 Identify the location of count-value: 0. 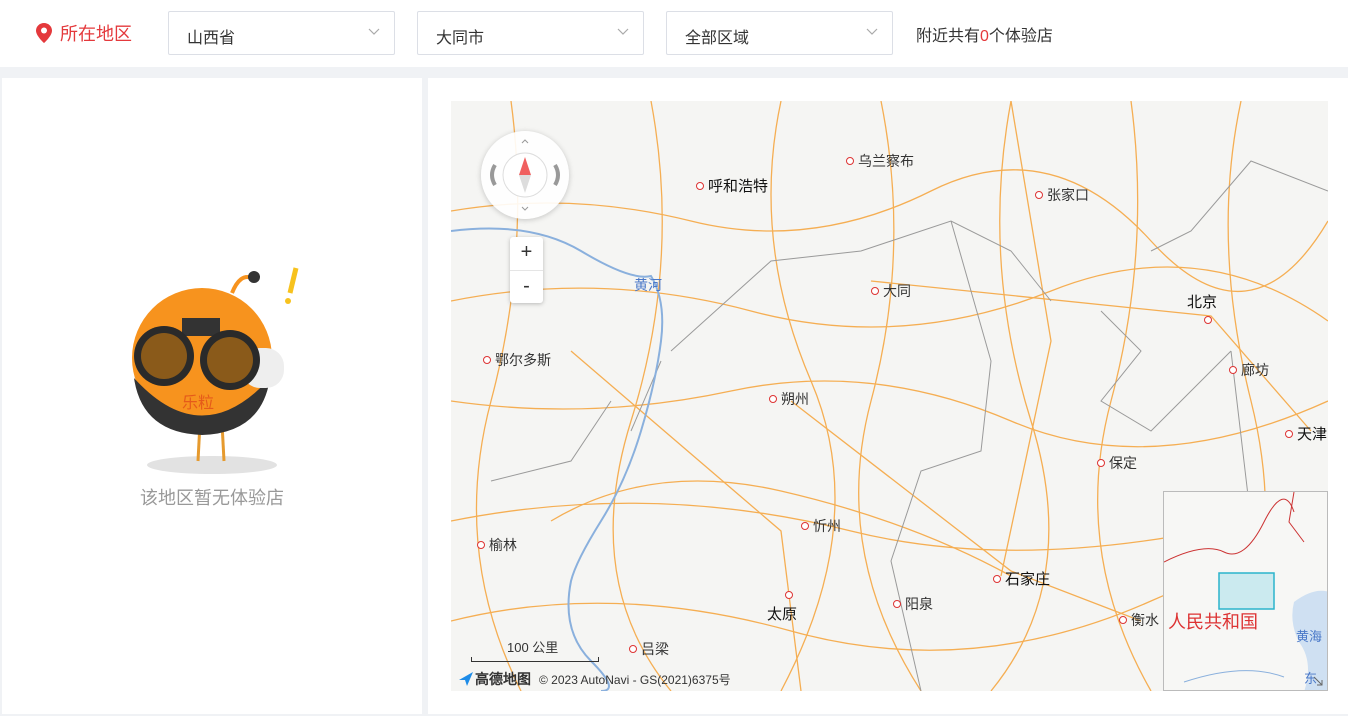
(984, 36).